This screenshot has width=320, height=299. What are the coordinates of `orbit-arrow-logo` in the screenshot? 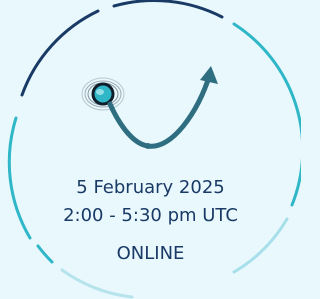 It's located at (149, 107).